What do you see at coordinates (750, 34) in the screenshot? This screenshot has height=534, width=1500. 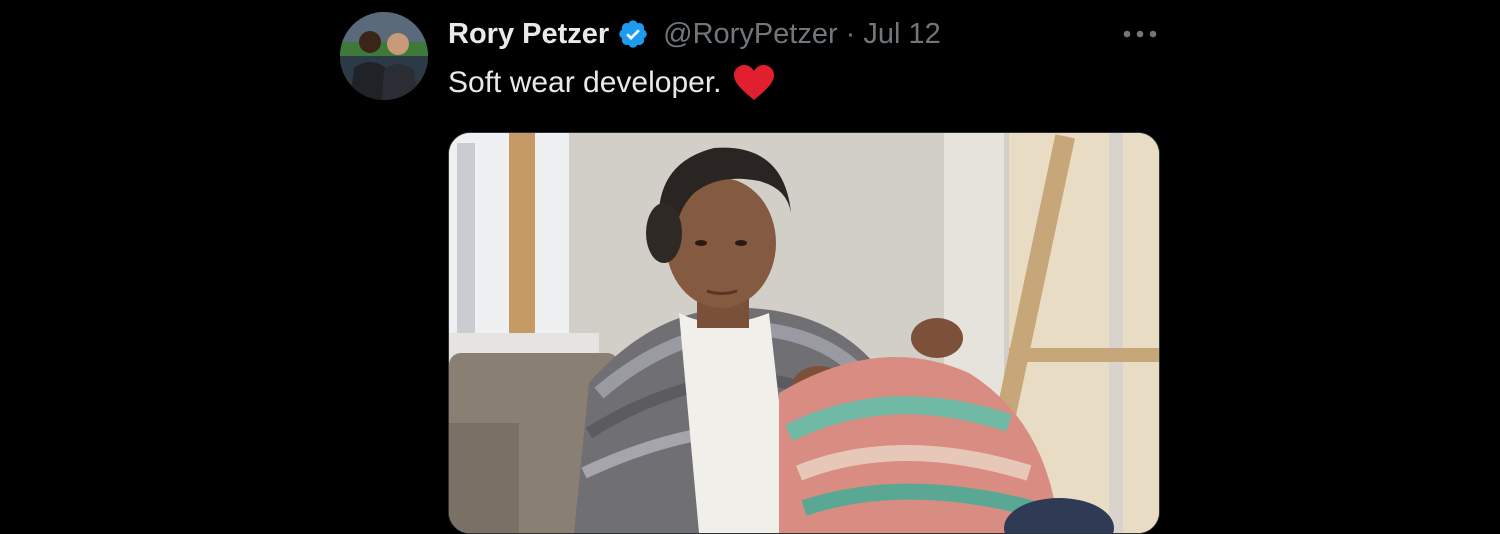 I see `author-handle: @RoryPetzer` at bounding box center [750, 34].